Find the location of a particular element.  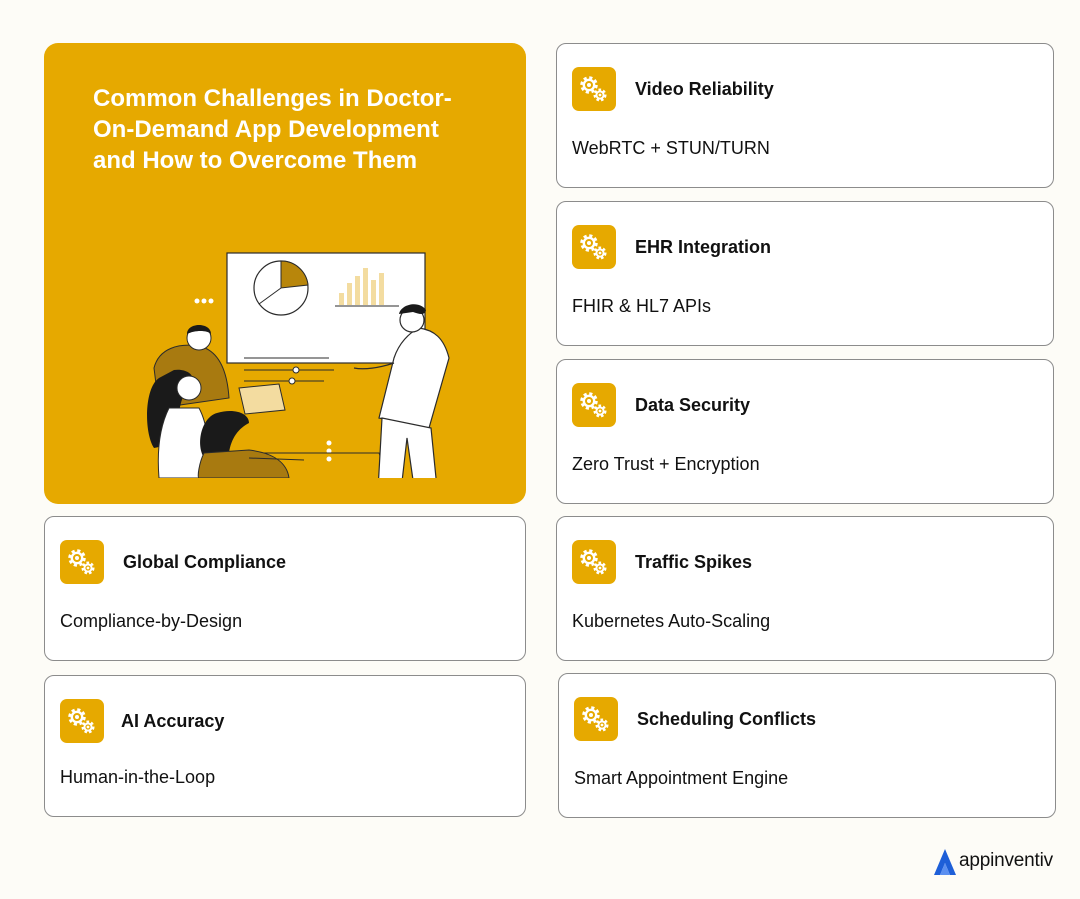

brand-name: appinventiv is located at coordinates (1006, 860).